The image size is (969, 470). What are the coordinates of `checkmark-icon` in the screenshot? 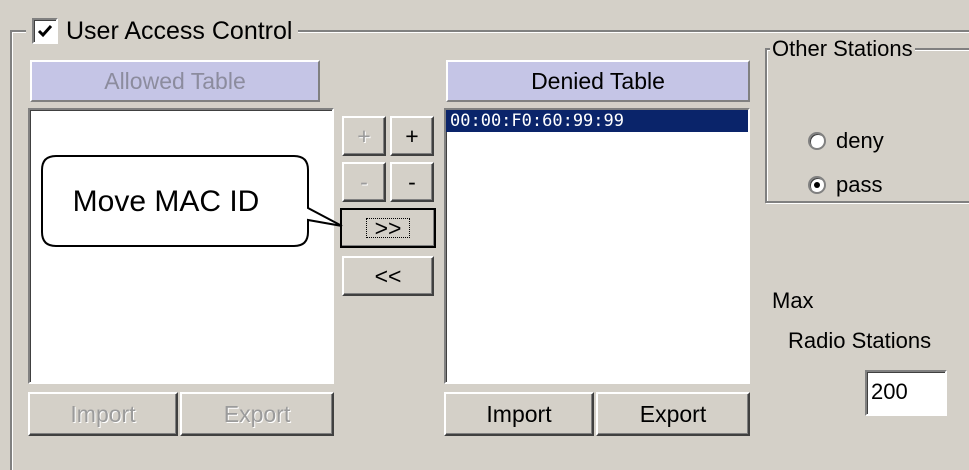 It's located at (45, 31).